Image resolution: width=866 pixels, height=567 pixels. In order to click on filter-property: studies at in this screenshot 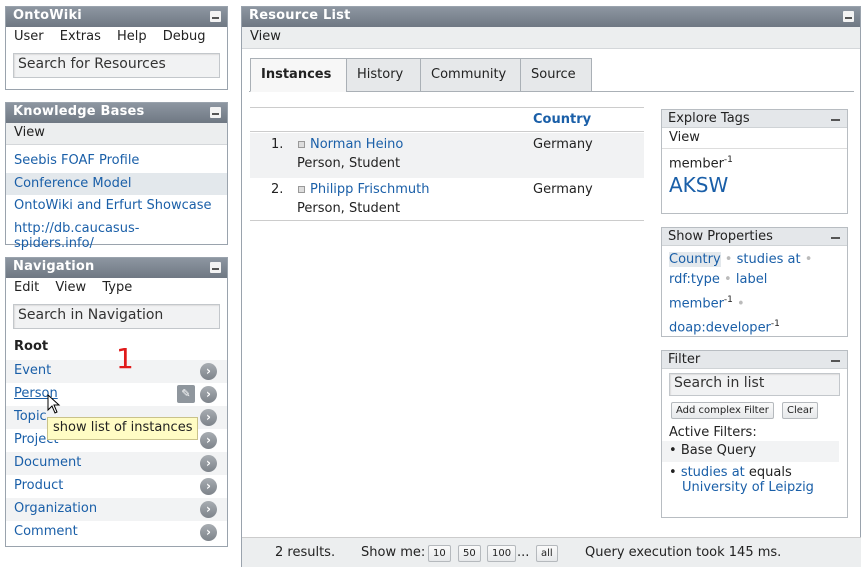, I will do `click(713, 472)`.